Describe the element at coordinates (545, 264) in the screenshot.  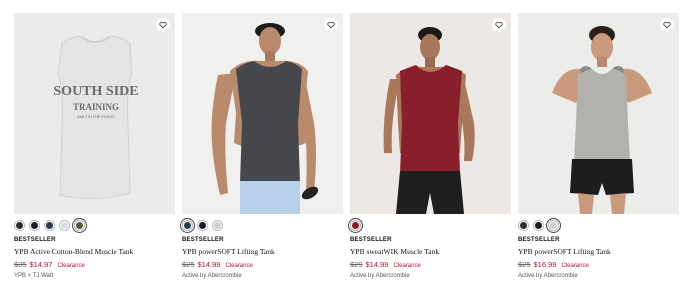
I see `sale-price: $16.99` at that location.